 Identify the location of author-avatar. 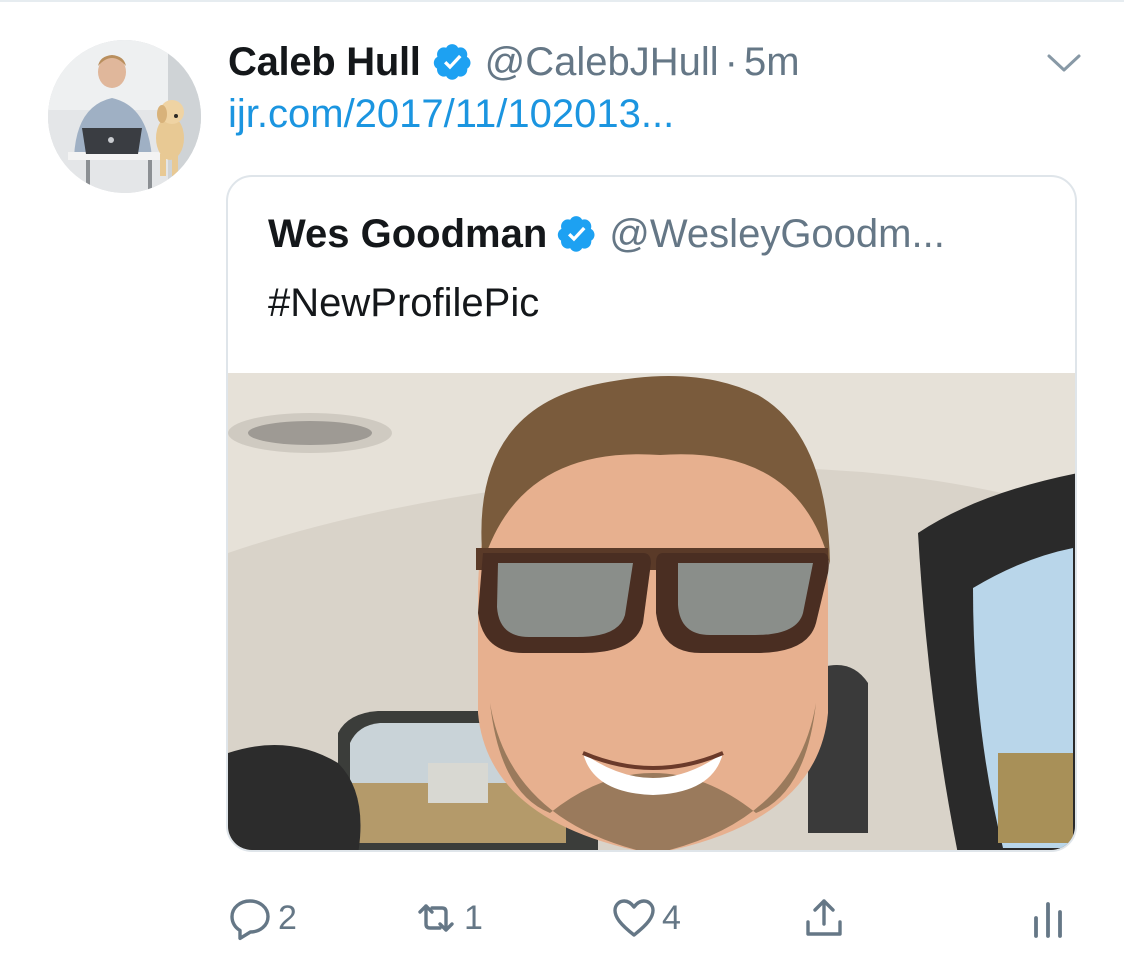
(124, 116).